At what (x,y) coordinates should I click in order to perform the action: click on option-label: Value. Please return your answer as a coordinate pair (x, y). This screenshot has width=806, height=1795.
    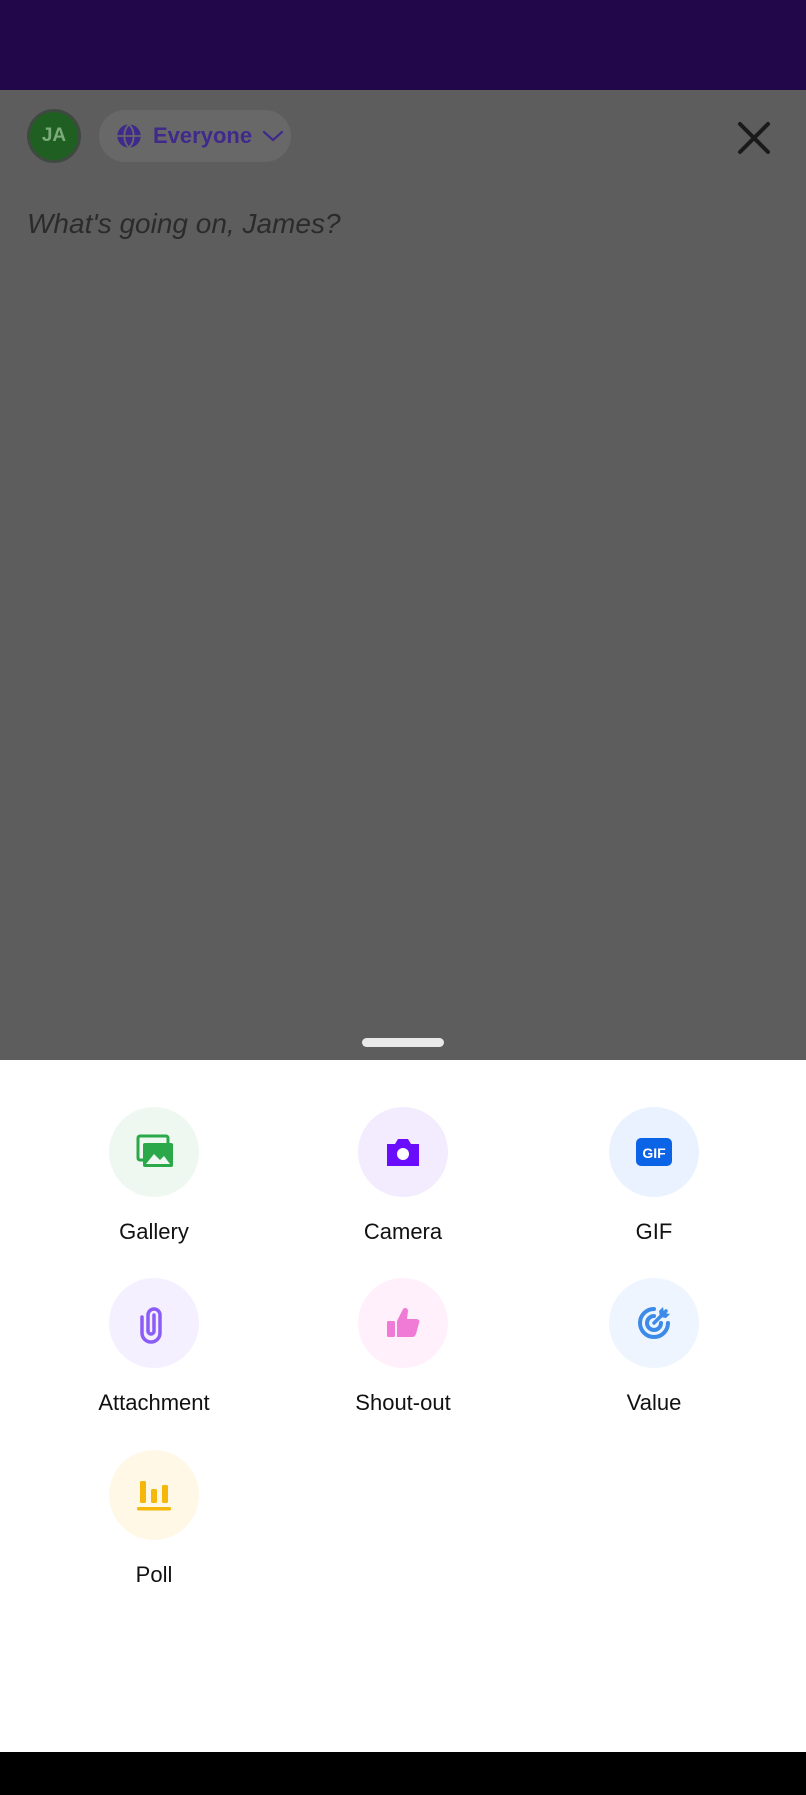
    Looking at the image, I should click on (654, 1402).